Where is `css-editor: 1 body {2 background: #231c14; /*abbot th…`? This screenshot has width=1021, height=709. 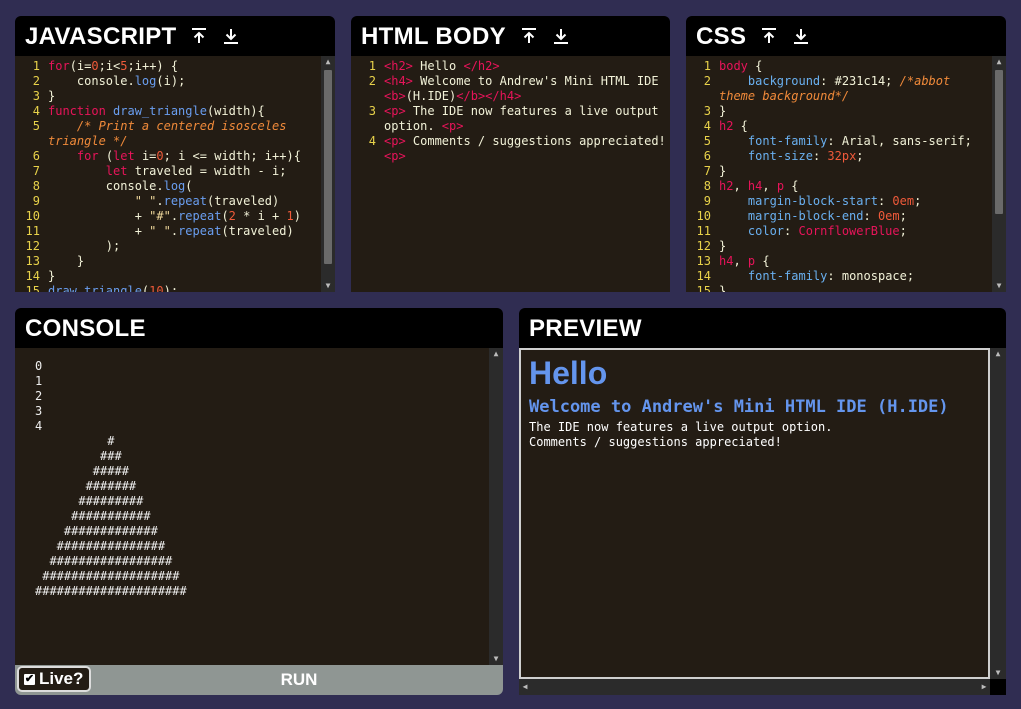
css-editor: 1 body {2 background: #231c14; /*abbot th… is located at coordinates (846, 174).